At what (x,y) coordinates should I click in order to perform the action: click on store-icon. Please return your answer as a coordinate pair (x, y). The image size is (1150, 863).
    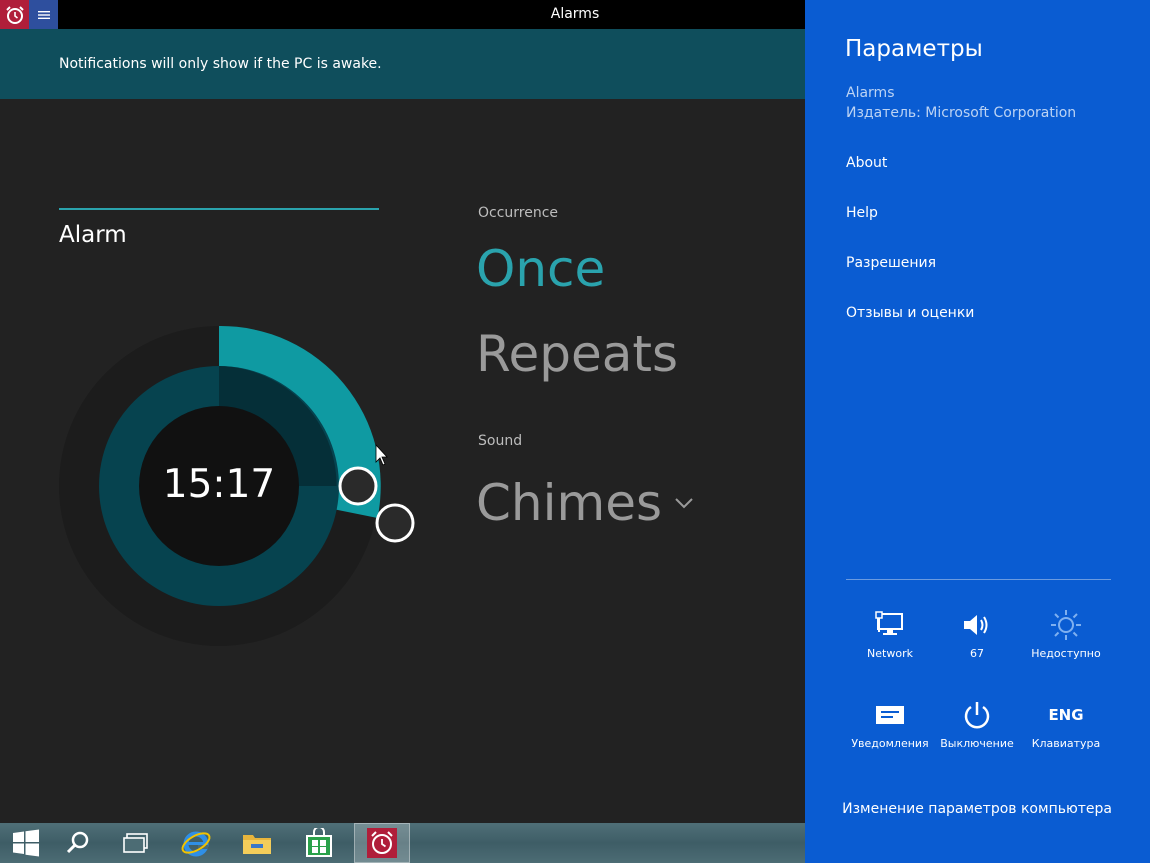
    Looking at the image, I should click on (319, 842).